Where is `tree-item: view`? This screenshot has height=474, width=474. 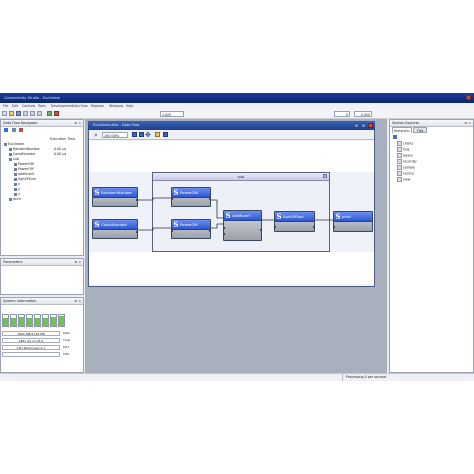
tree-item: view is located at coordinates (404, 179).